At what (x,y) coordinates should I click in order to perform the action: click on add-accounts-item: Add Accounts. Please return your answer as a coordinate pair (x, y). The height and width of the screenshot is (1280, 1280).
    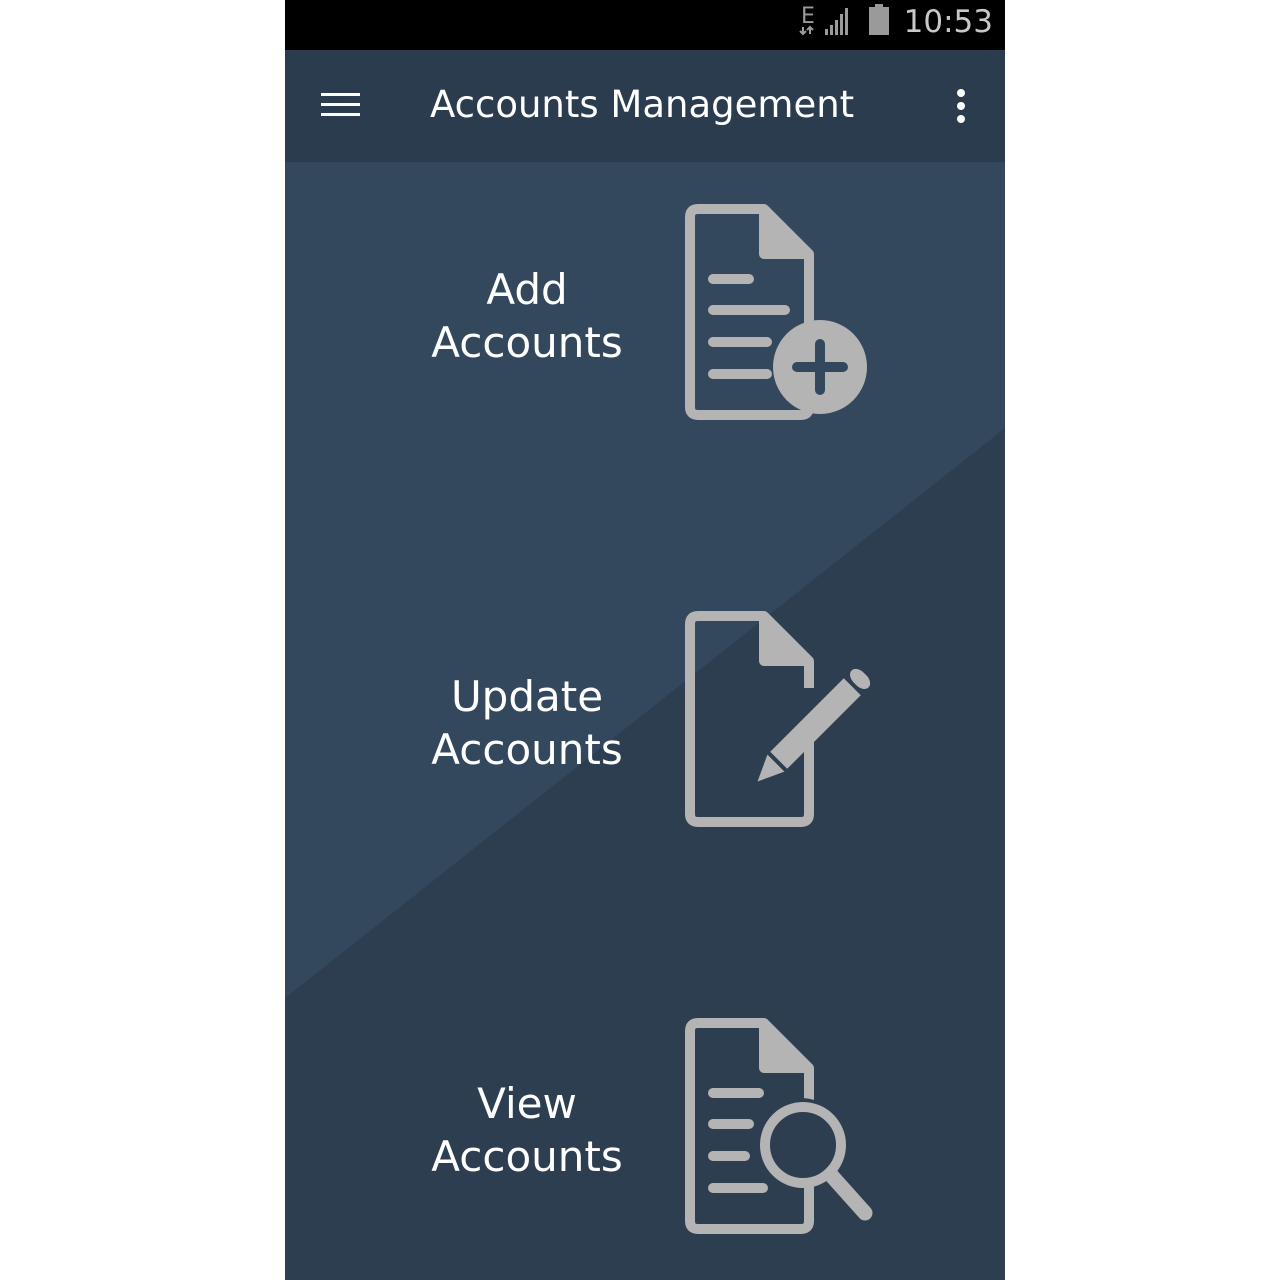
    Looking at the image, I should click on (645, 315).